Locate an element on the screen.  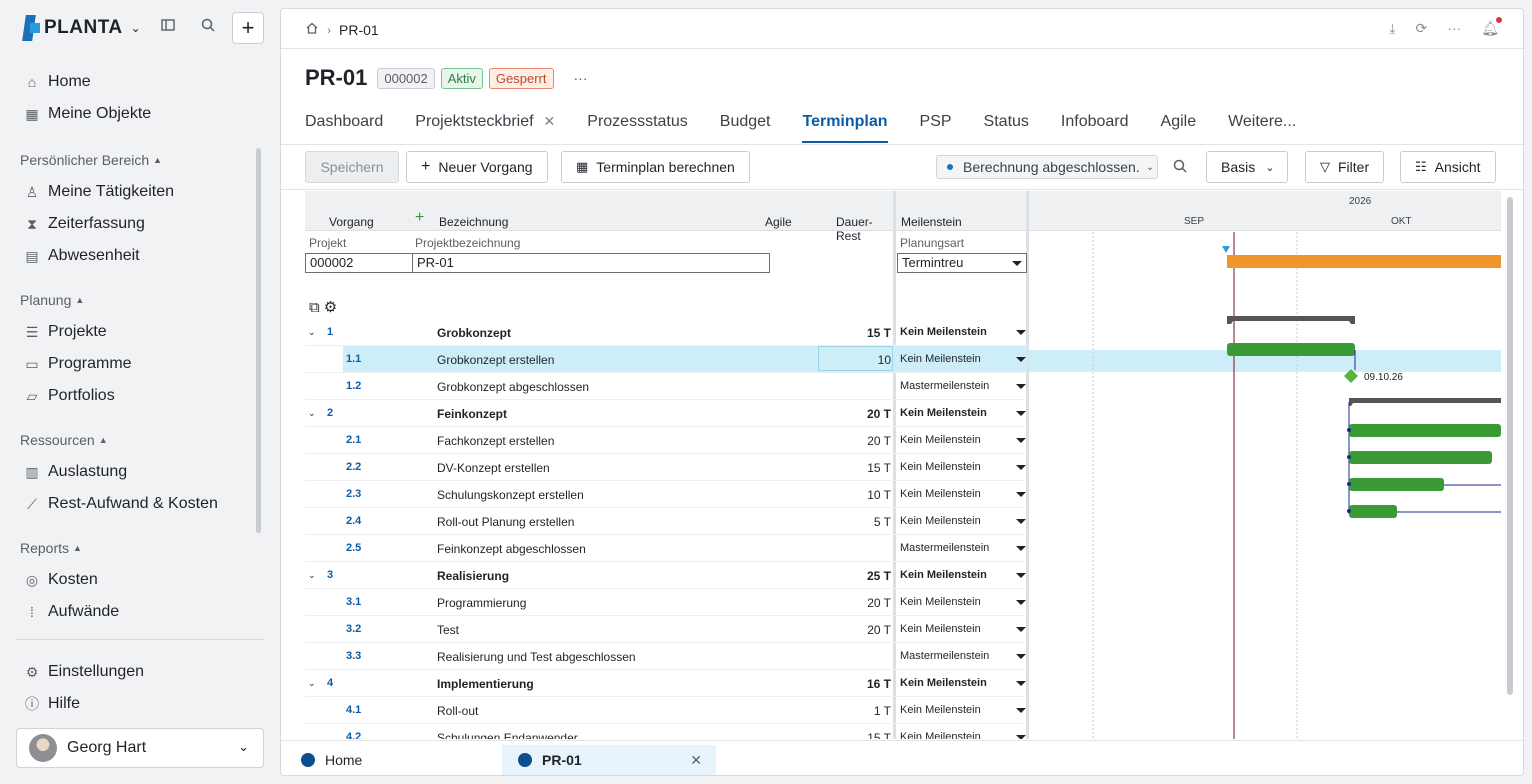
tab-budget: Budget is located at coordinates (745, 128).